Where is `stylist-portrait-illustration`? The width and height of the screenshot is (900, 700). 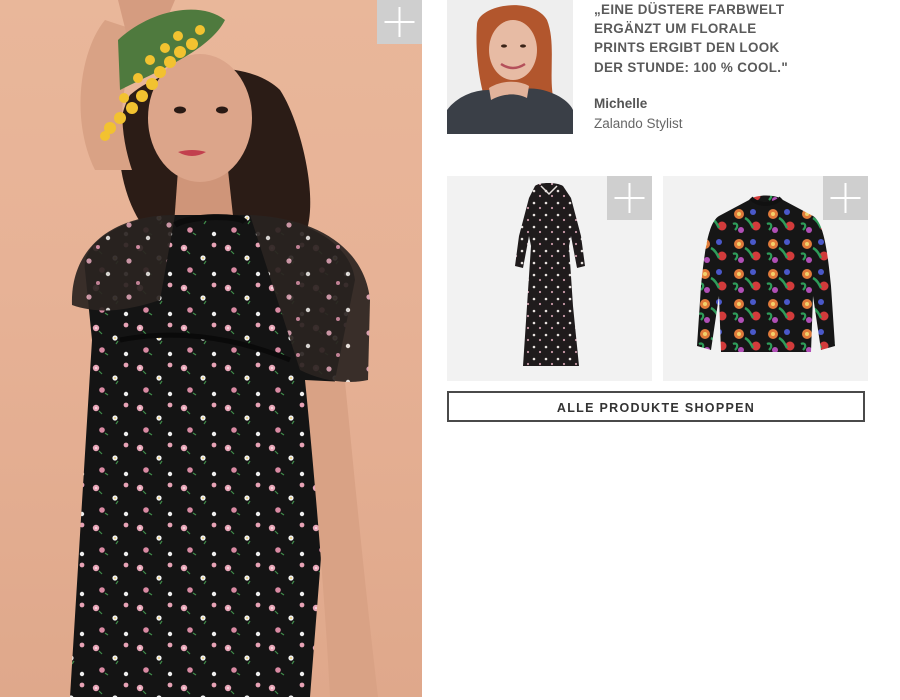 stylist-portrait-illustration is located at coordinates (510, 67).